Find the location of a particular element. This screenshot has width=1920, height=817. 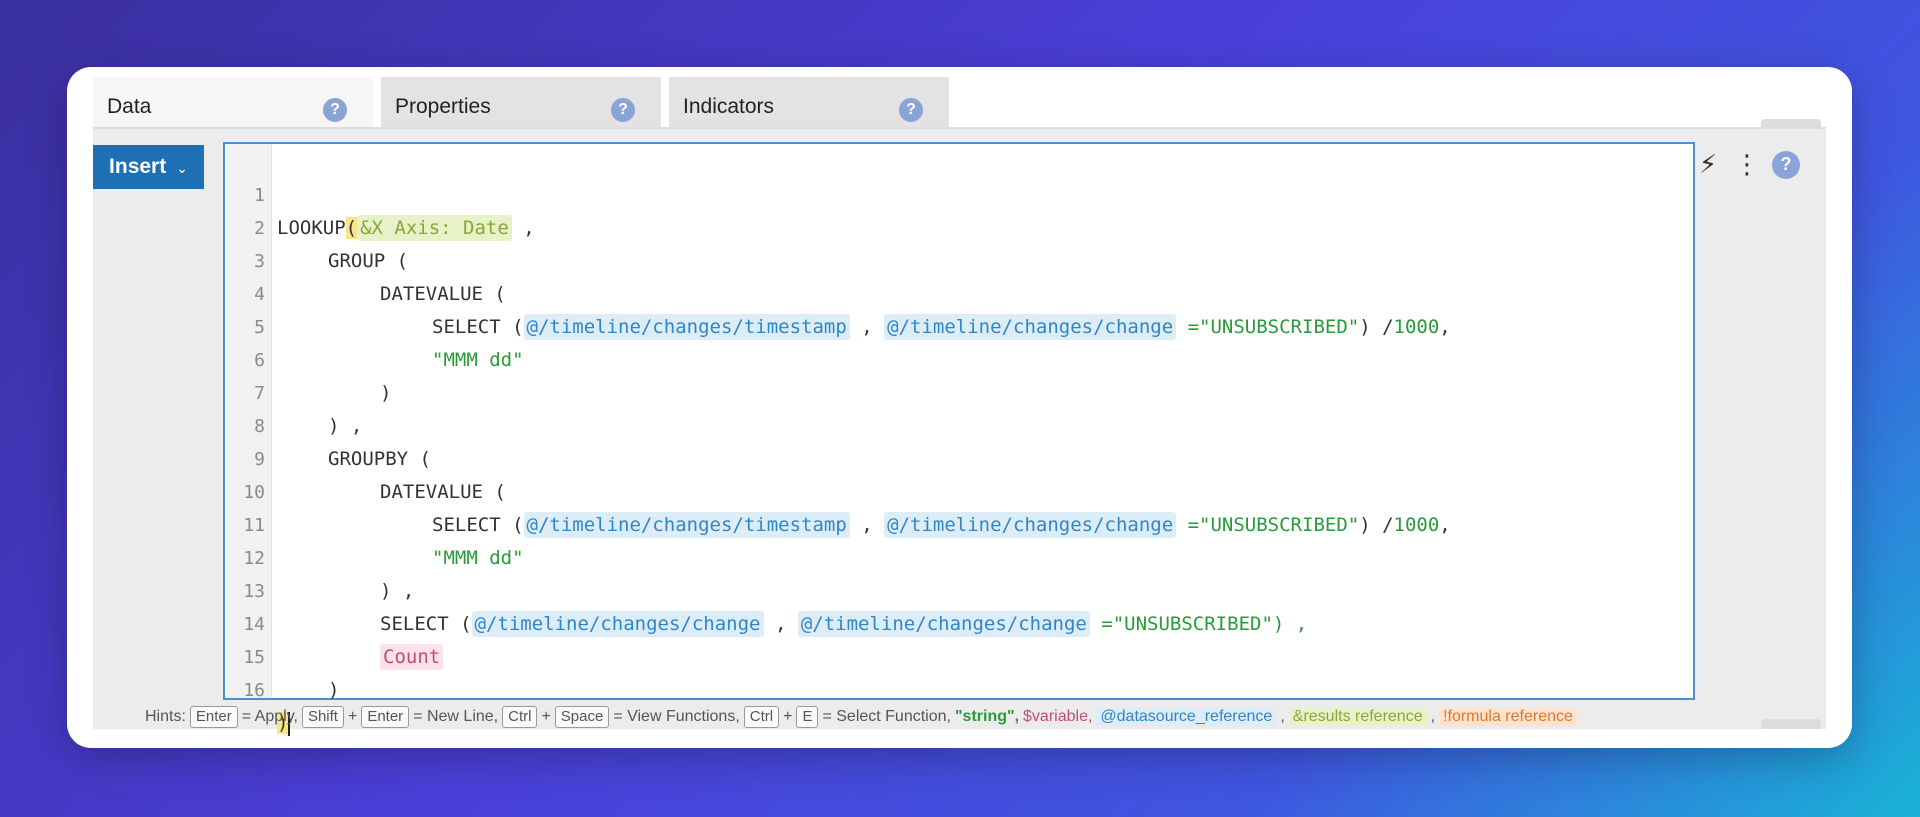

chevron-down-icon: ⌄ is located at coordinates (182, 167).